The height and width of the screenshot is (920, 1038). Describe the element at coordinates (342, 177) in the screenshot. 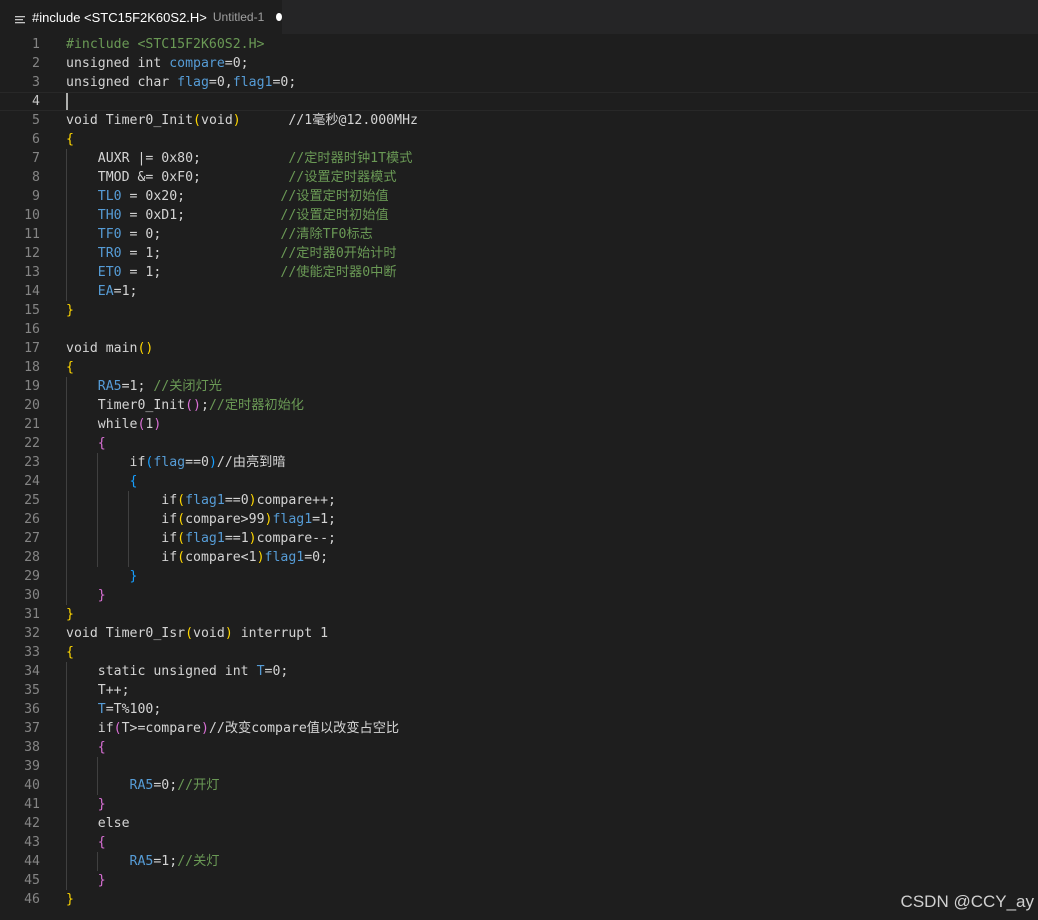

I see `code-token: //设置定时器模式` at that location.